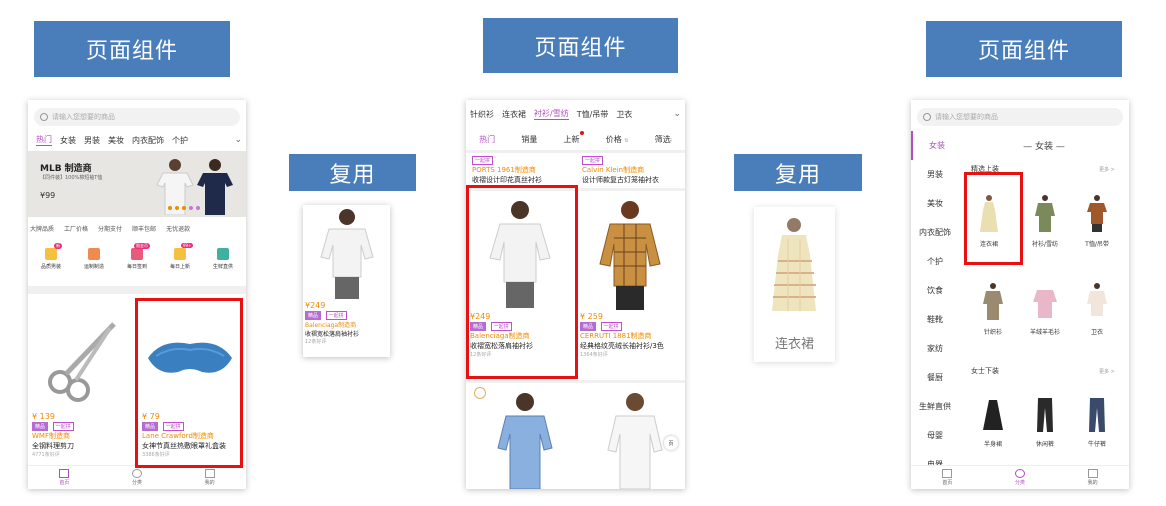 Image resolution: width=1166 pixels, height=506 pixels. I want to click on category-cell-hoodie: 卫衣, so click(1097, 309).